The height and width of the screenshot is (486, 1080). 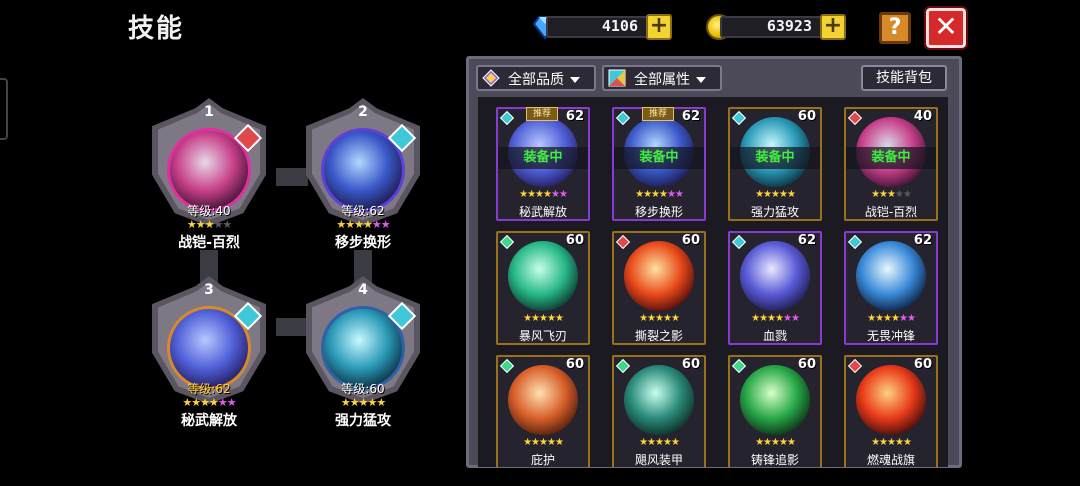 I want to click on skill-name: 撕裂之影, so click(x=658, y=336).